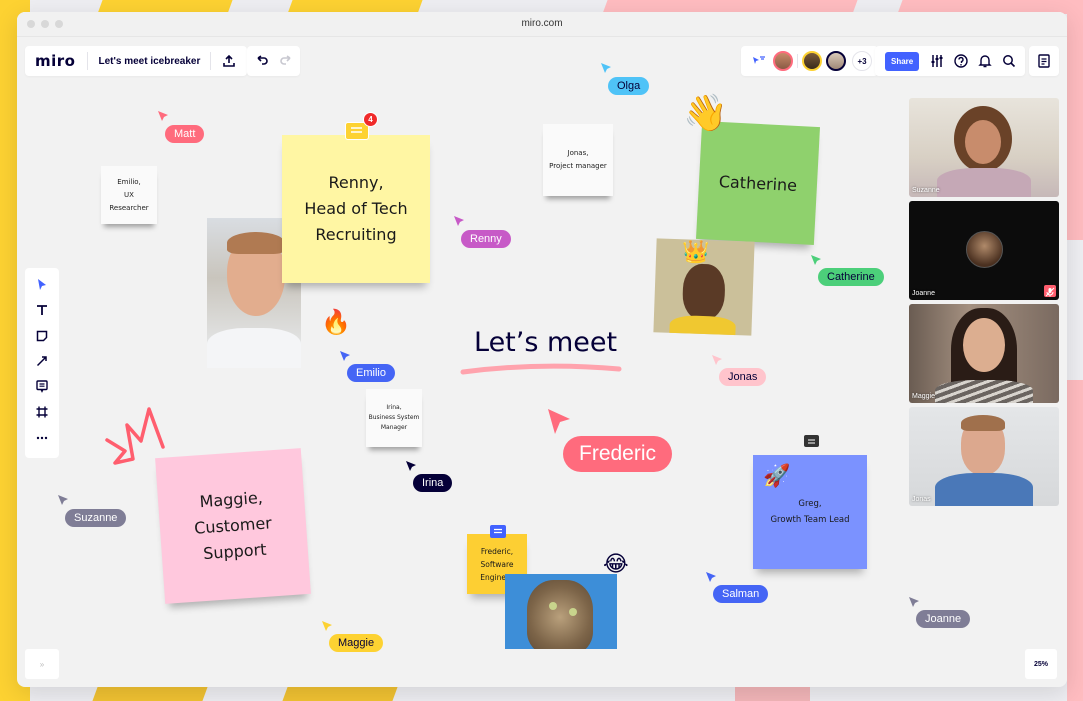 This screenshot has height=701, width=1083. Describe the element at coordinates (695, 252) in the screenshot. I see `crown-emoji: 👑` at that location.